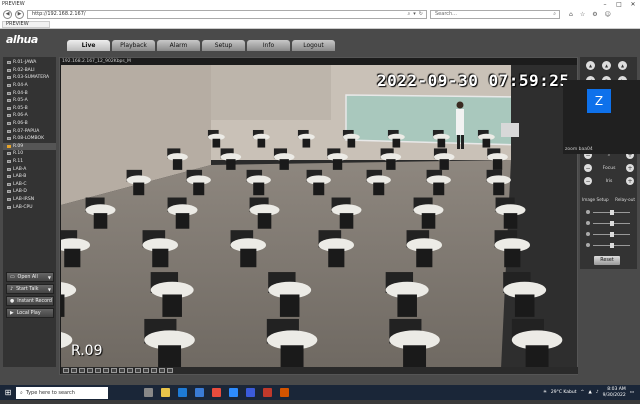 This screenshot has height=404, width=640. Describe the element at coordinates (605, 4) in the screenshot. I see `minimize-button: –` at that location.